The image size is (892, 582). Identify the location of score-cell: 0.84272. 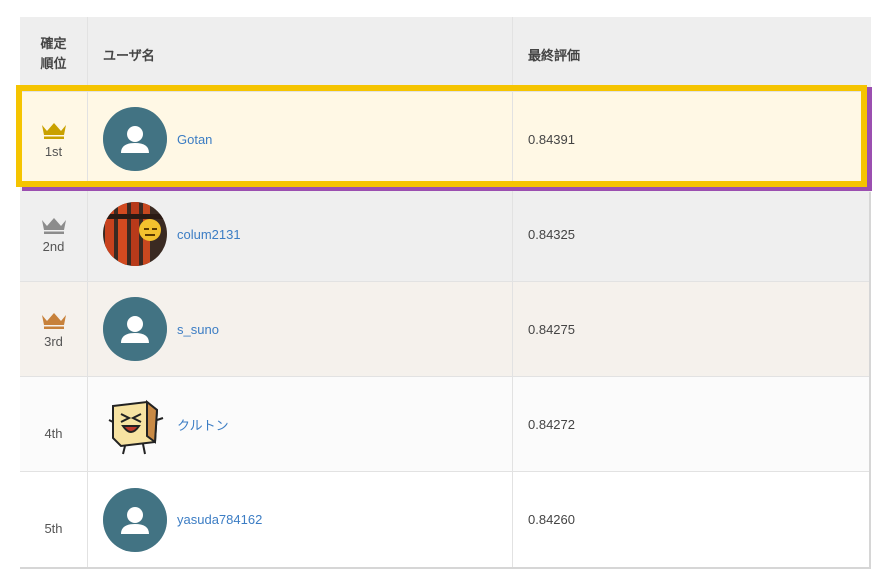
(551, 424).